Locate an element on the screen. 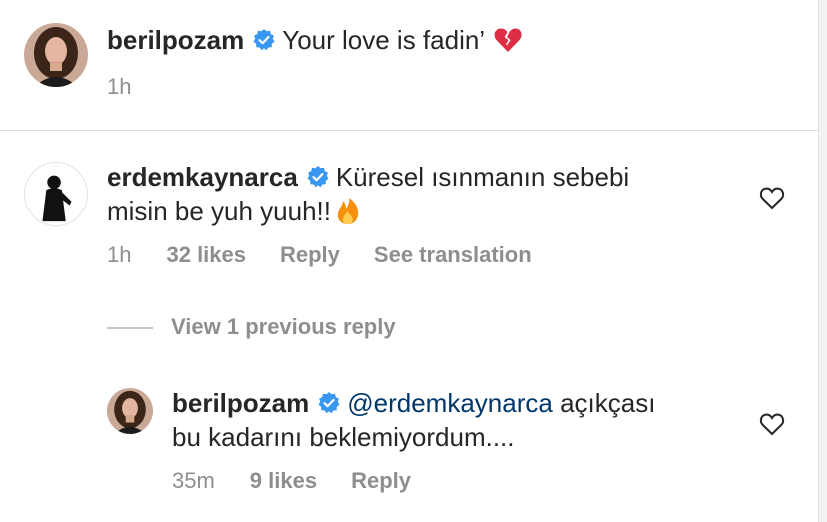 The image size is (827, 522). caption-body: Your love is fadin’ is located at coordinates (384, 40).